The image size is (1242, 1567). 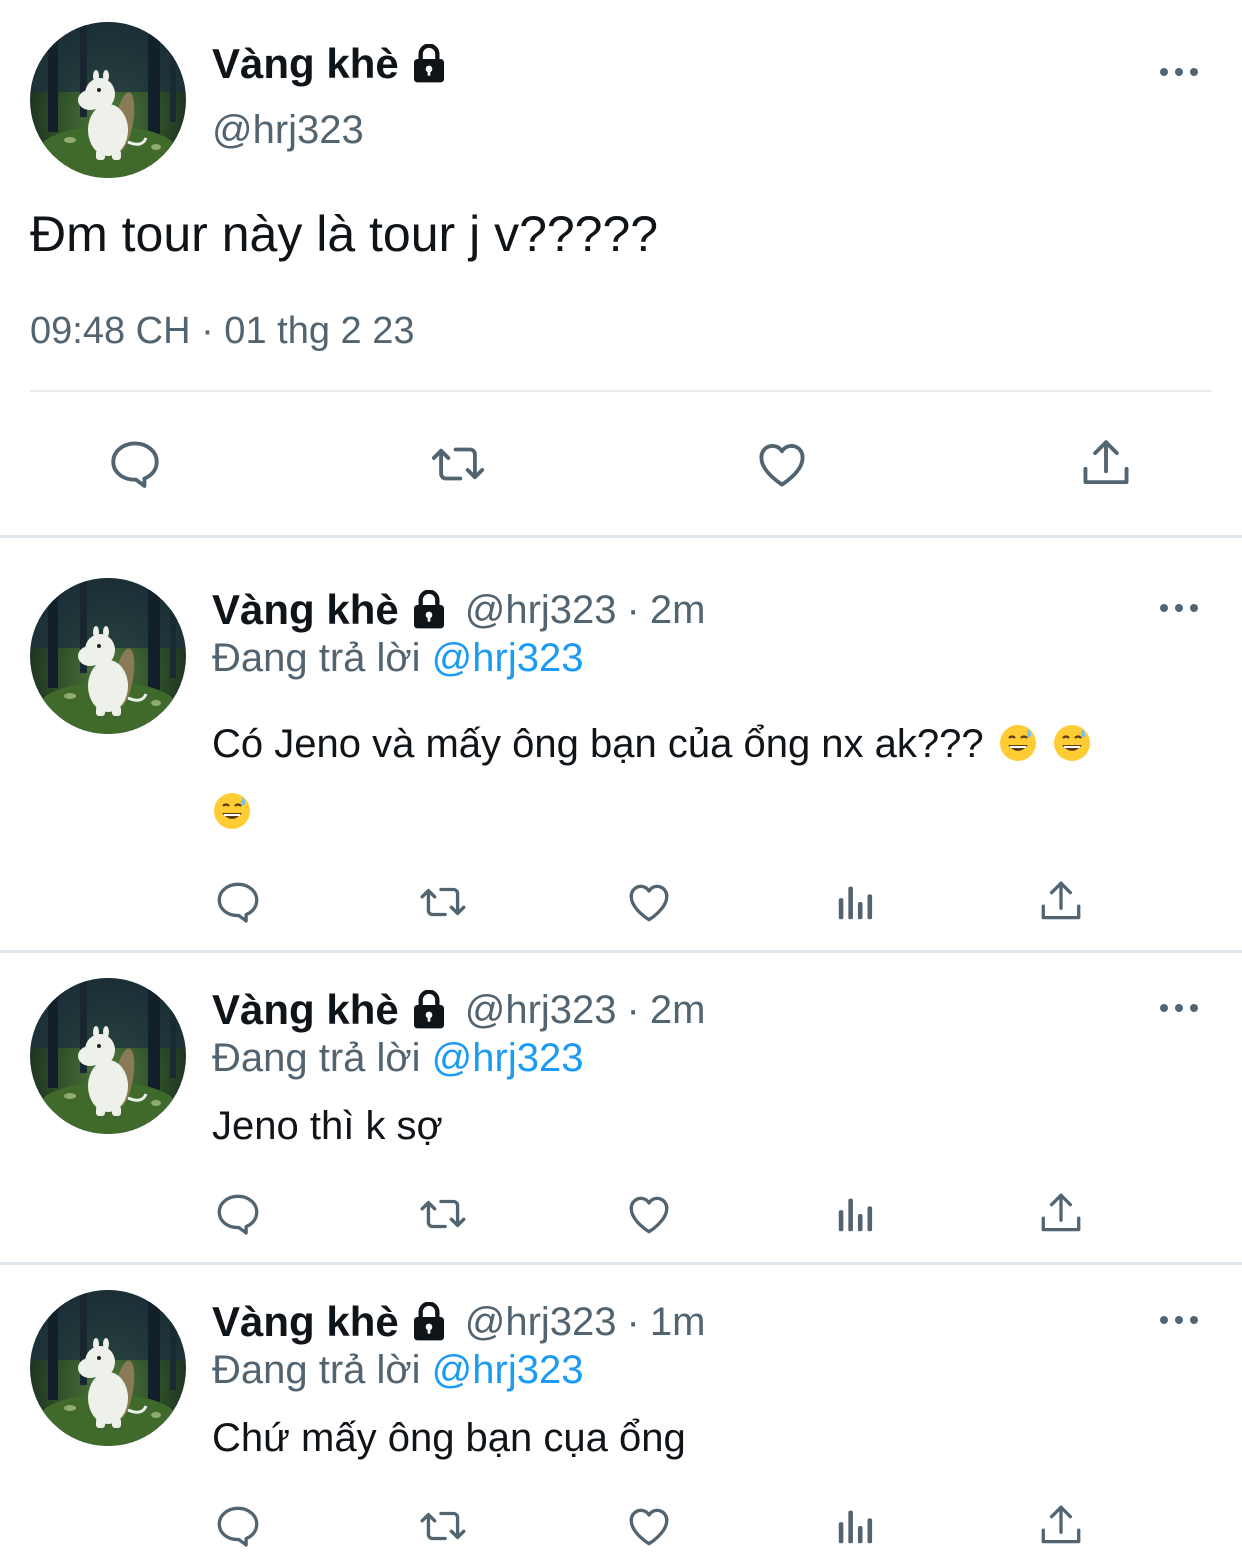 What do you see at coordinates (598, 744) in the screenshot?
I see `reply-text-content: Có Jeno và mấy ông bạn của ổng nx ak???` at bounding box center [598, 744].